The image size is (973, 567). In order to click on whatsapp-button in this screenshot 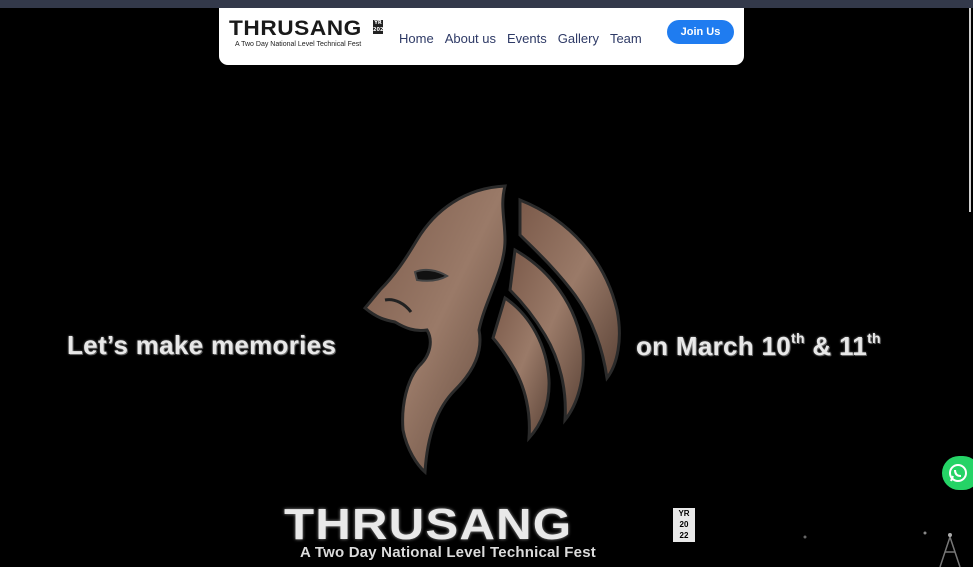, I will do `click(957, 473)`.